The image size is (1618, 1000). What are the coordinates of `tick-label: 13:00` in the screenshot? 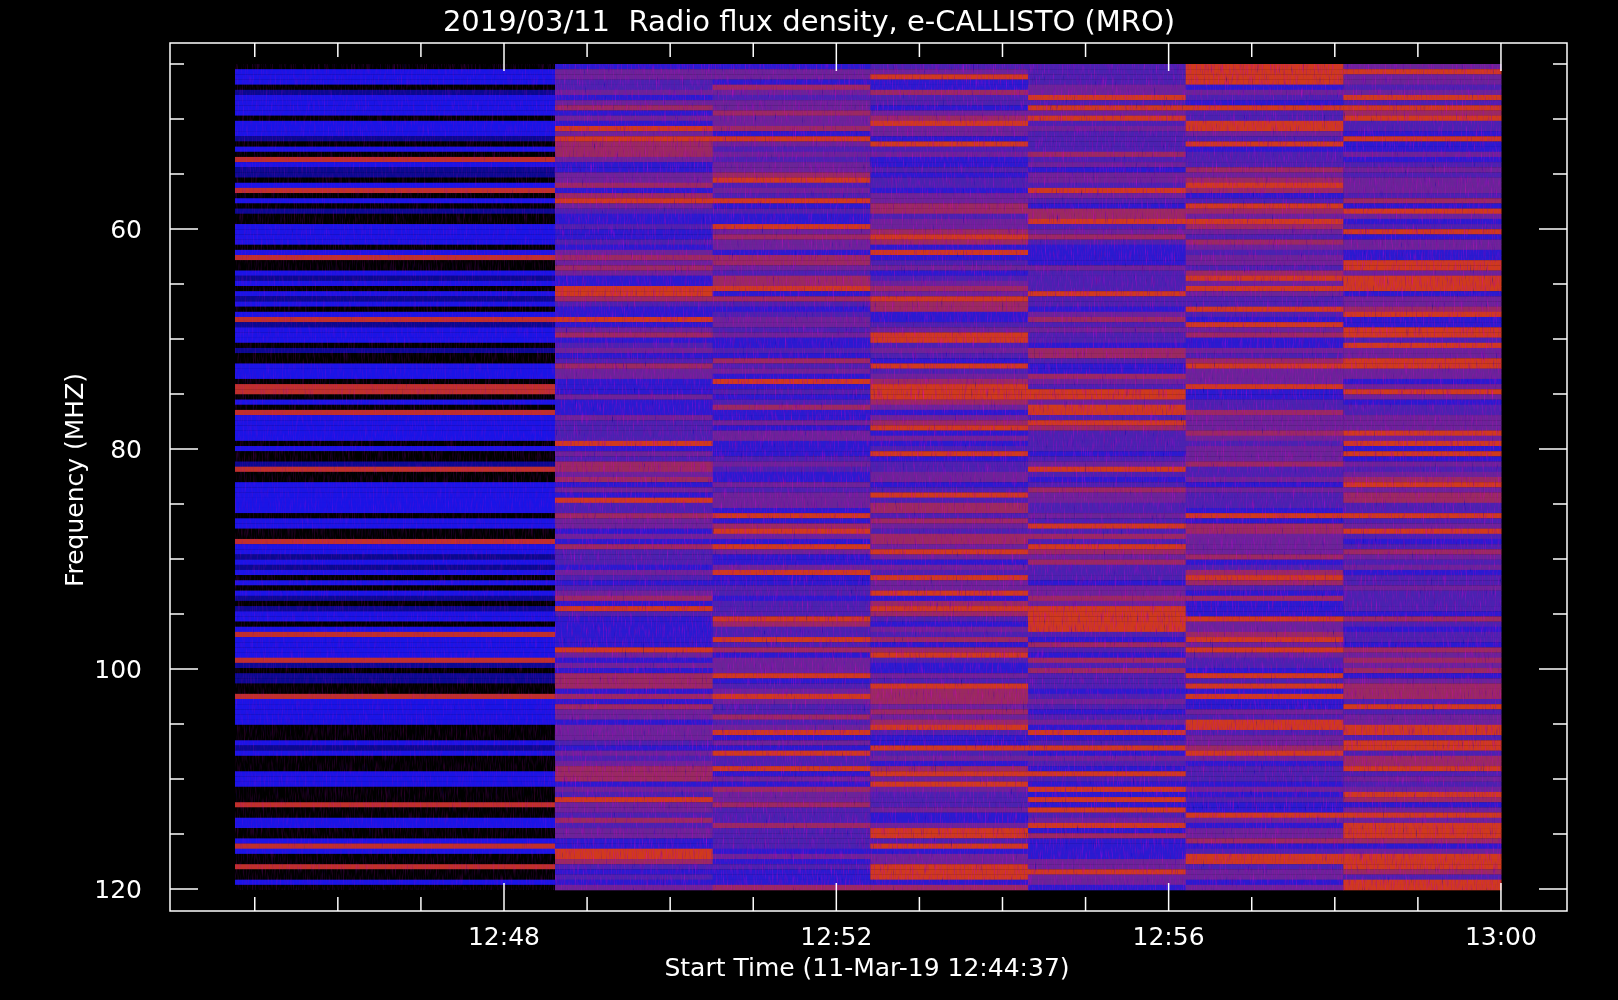 It's located at (1500, 936).